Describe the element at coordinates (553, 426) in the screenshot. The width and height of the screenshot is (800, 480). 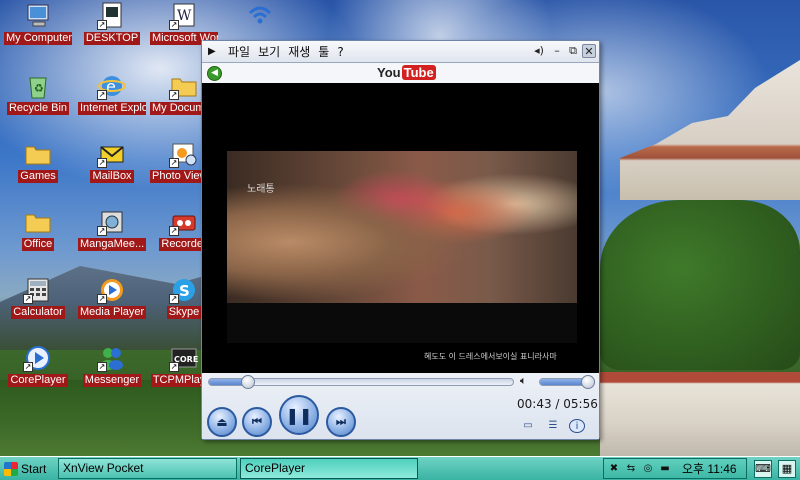
I see `playlist-icon: ☰` at that location.